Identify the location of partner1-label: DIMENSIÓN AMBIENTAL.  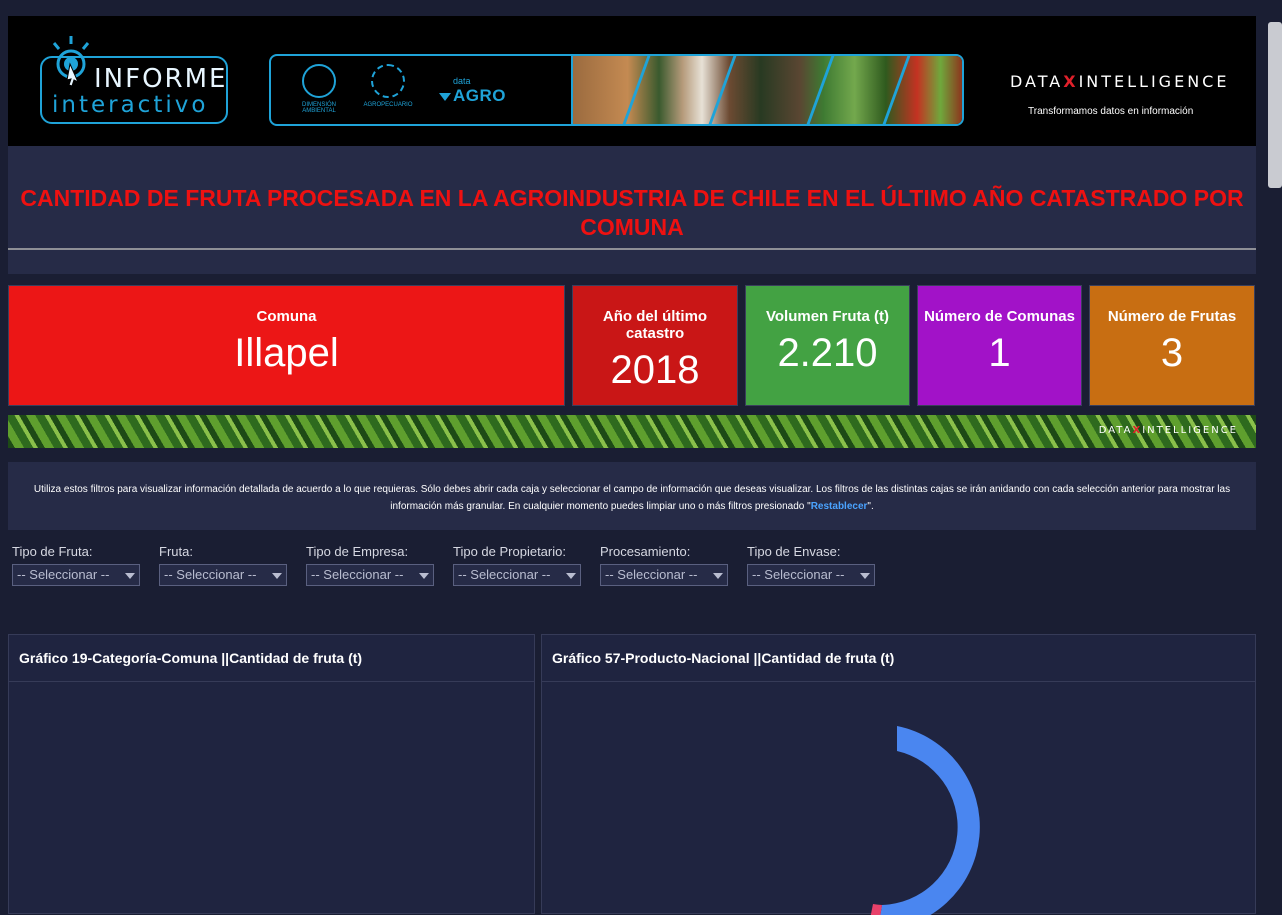
(318, 108).